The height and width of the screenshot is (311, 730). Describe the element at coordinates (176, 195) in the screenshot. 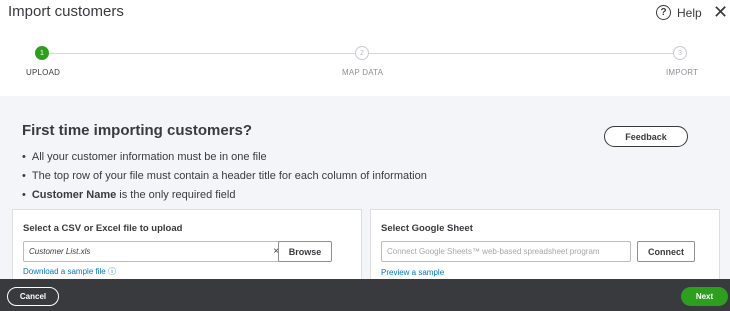

I see `bullet-text: is the only required field` at that location.